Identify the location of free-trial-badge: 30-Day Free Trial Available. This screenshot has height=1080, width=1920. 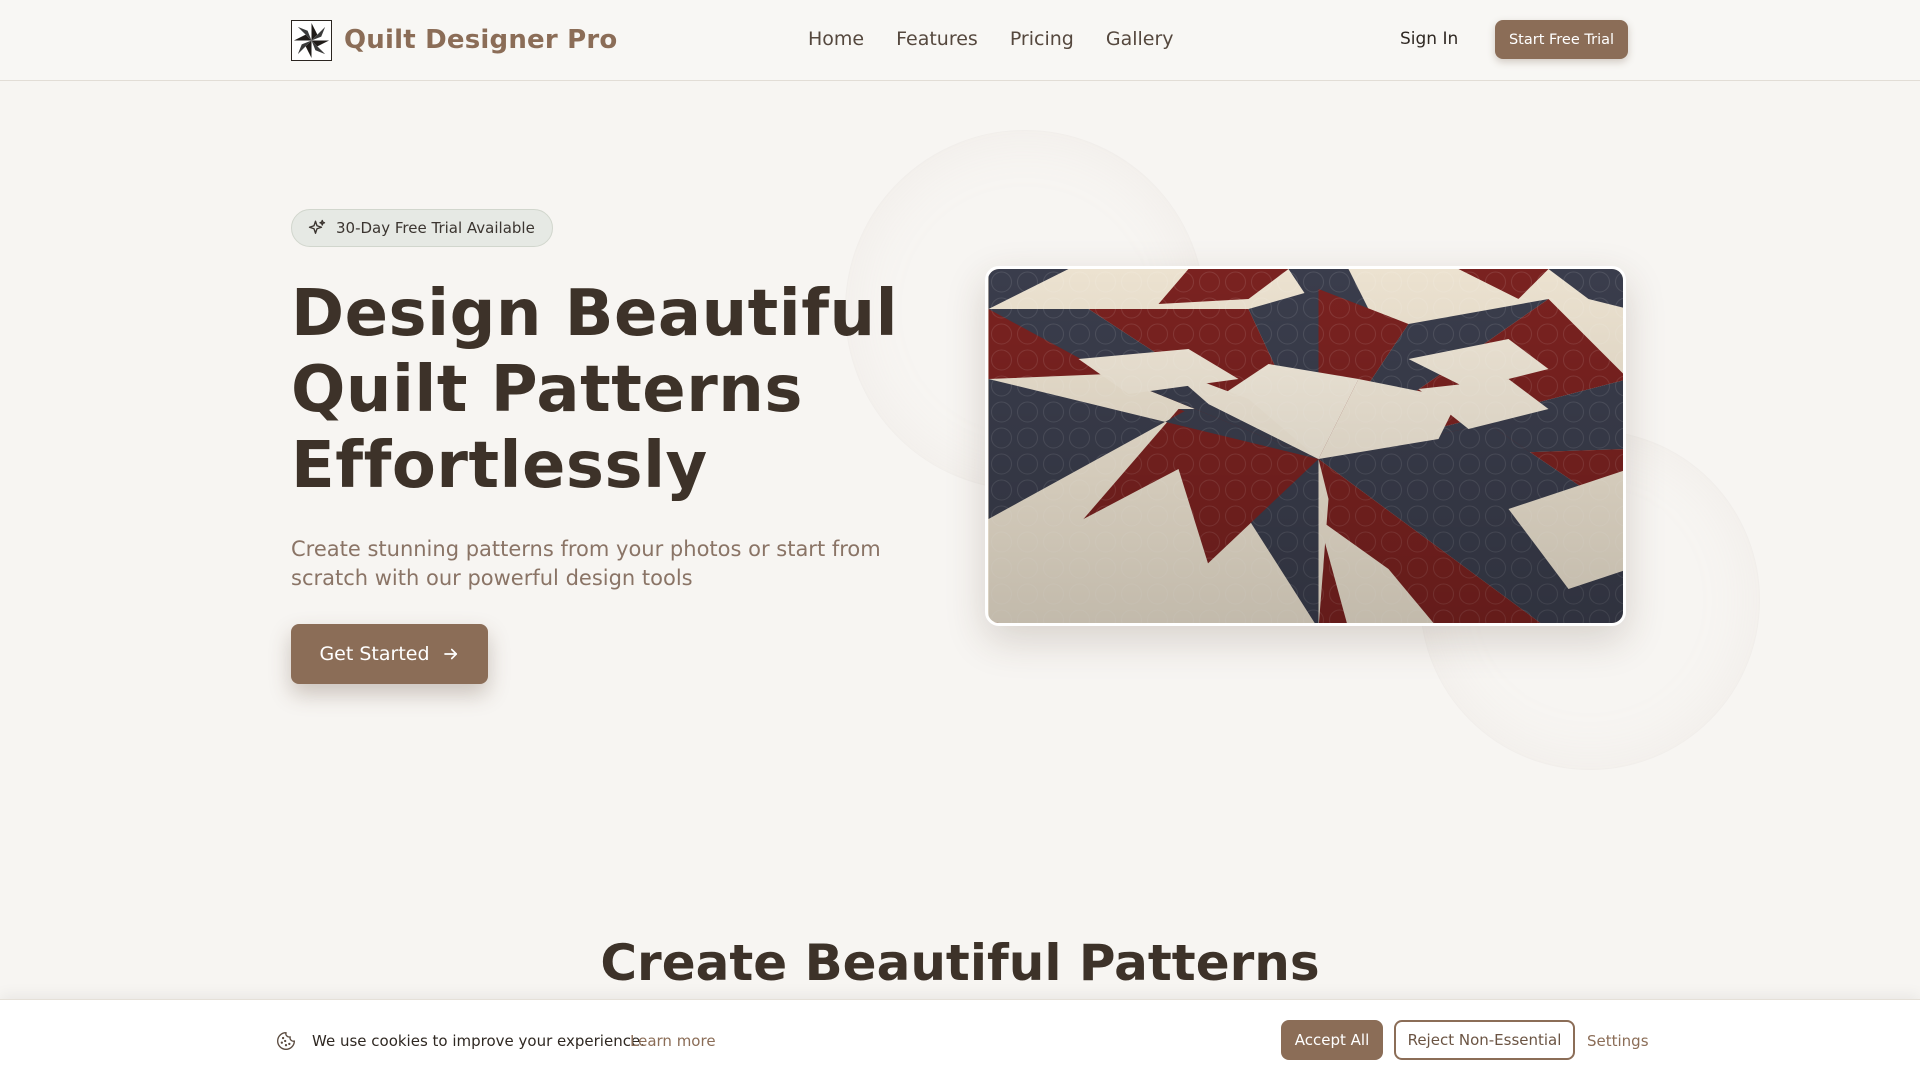
(422, 228).